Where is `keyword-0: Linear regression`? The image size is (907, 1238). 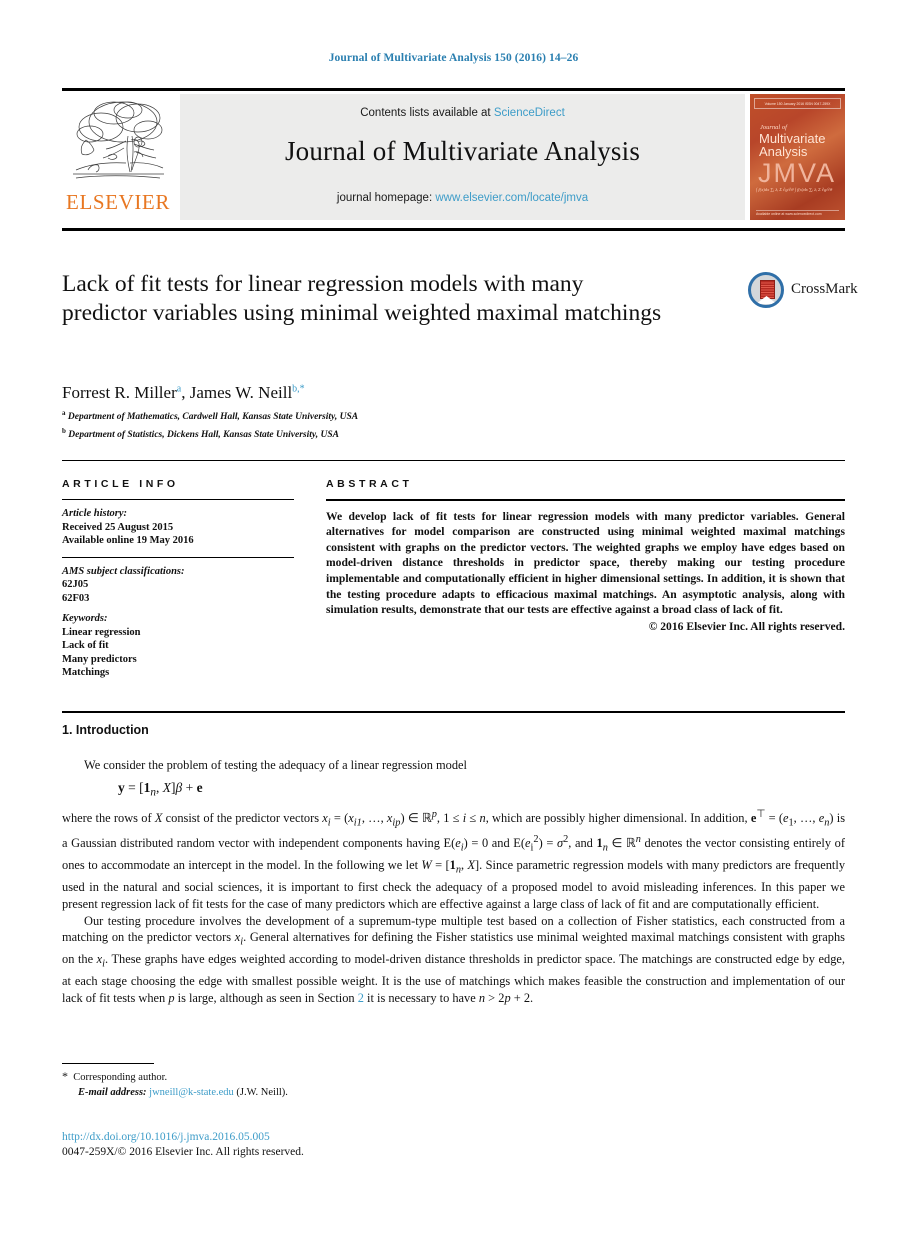 keyword-0: Linear regression is located at coordinates (101, 632).